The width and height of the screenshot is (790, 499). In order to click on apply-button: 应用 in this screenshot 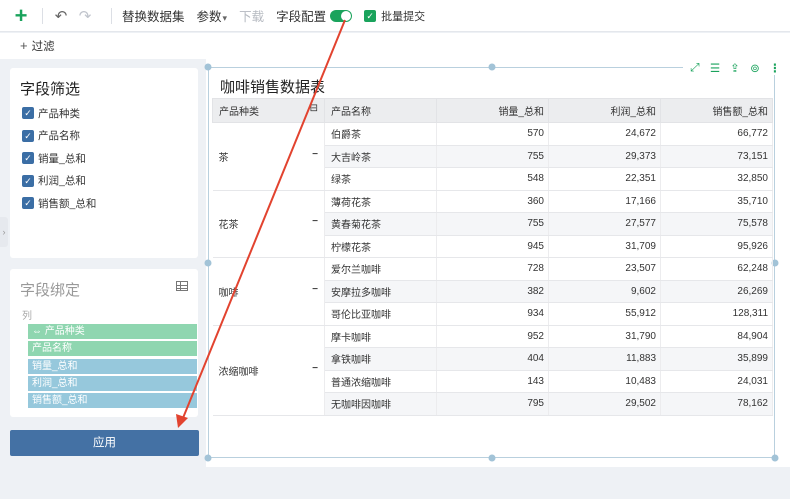, I will do `click(104, 443)`.